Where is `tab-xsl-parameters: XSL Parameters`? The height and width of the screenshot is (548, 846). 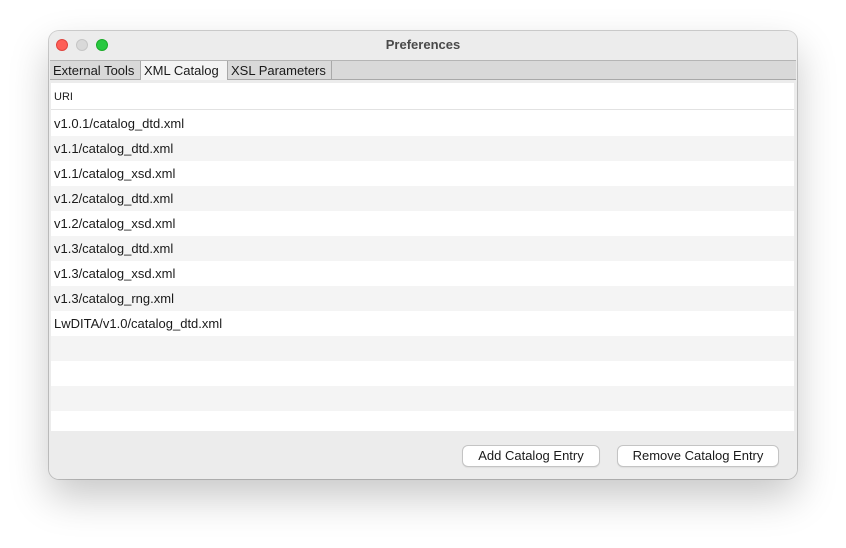
tab-xsl-parameters: XSL Parameters is located at coordinates (280, 70).